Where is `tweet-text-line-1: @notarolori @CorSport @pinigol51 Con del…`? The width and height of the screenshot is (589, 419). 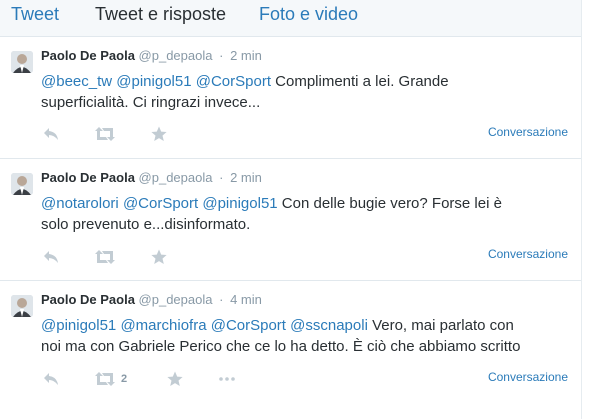 tweet-text-line-1: @notarolori @CorSport @pinigol51 Con del… is located at coordinates (306, 203).